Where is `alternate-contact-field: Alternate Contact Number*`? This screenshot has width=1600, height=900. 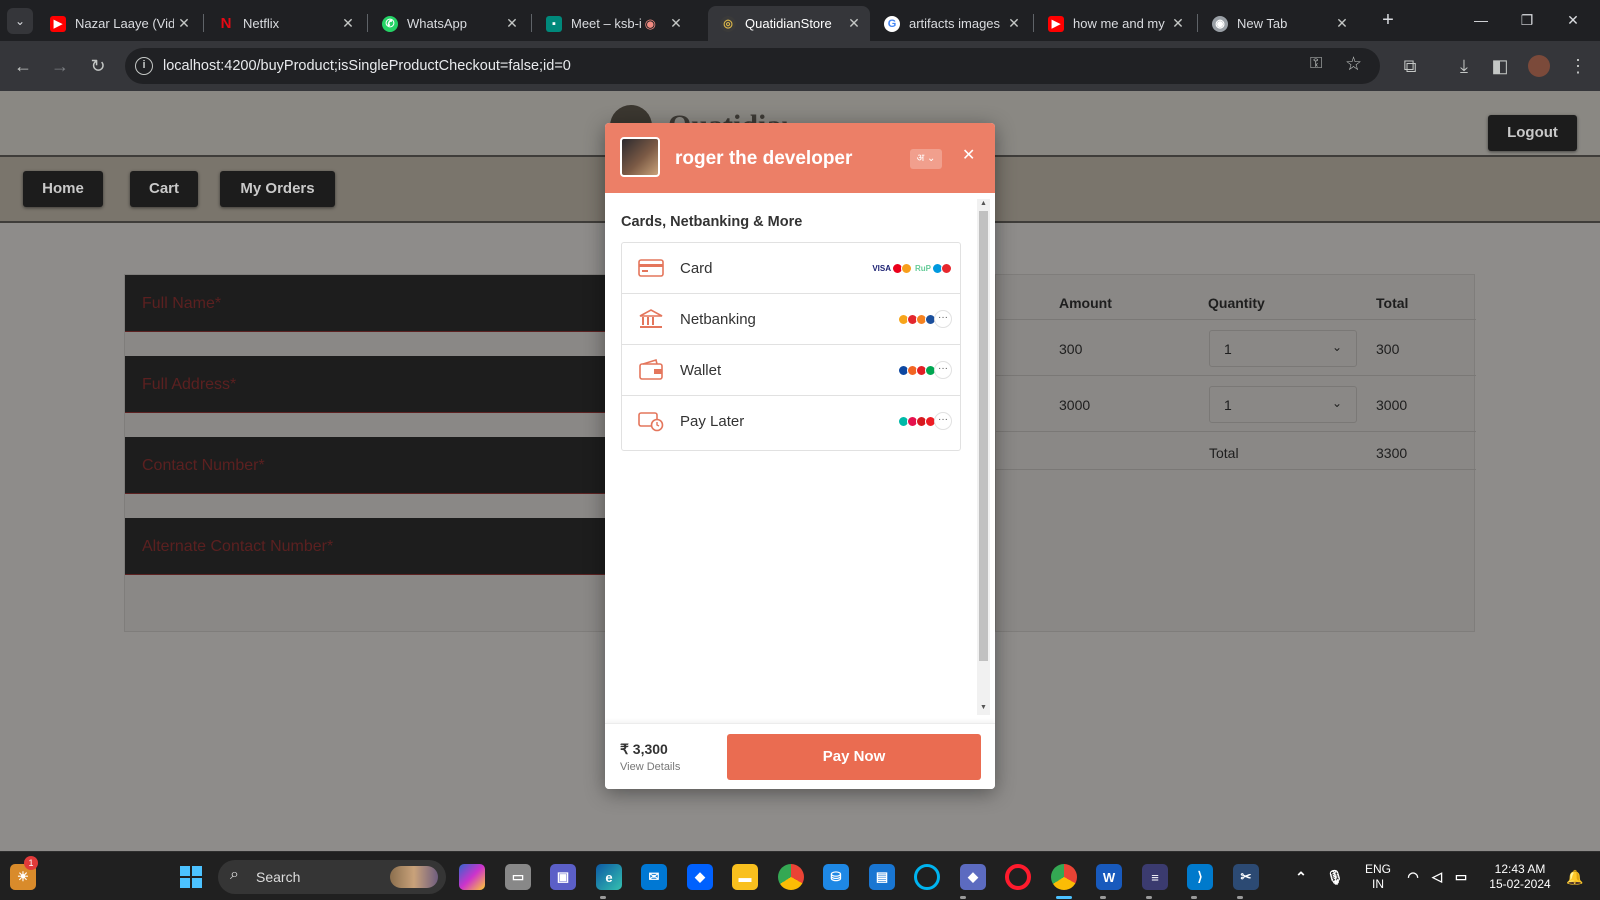
alternate-contact-field: Alternate Contact Number* is located at coordinates (370, 546).